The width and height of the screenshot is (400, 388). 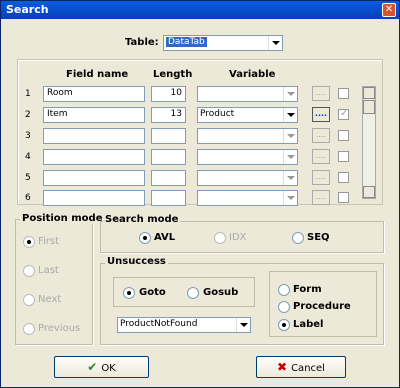 What do you see at coordinates (252, 74) in the screenshot?
I see `header-variable: Variable` at bounding box center [252, 74].